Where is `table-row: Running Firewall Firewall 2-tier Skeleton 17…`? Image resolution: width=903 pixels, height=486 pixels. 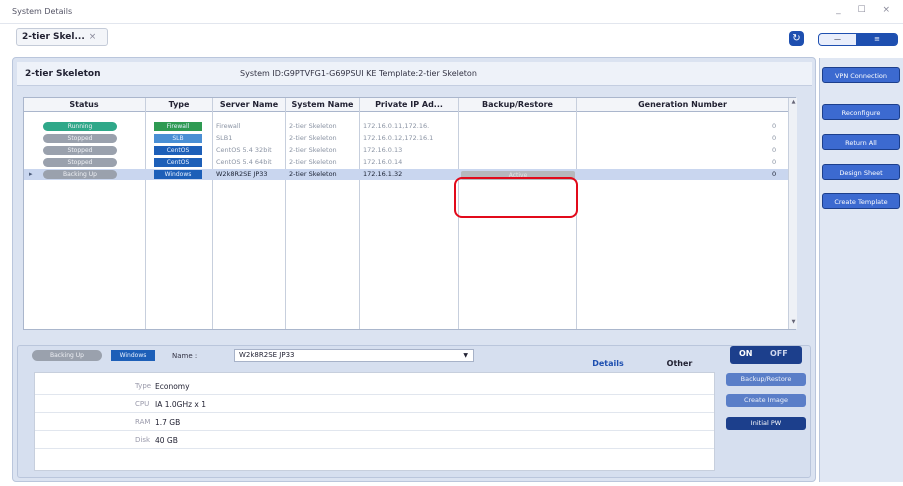
table-row: Running Firewall Firewall 2-tier Skeleton 17… is located at coordinates (406, 126).